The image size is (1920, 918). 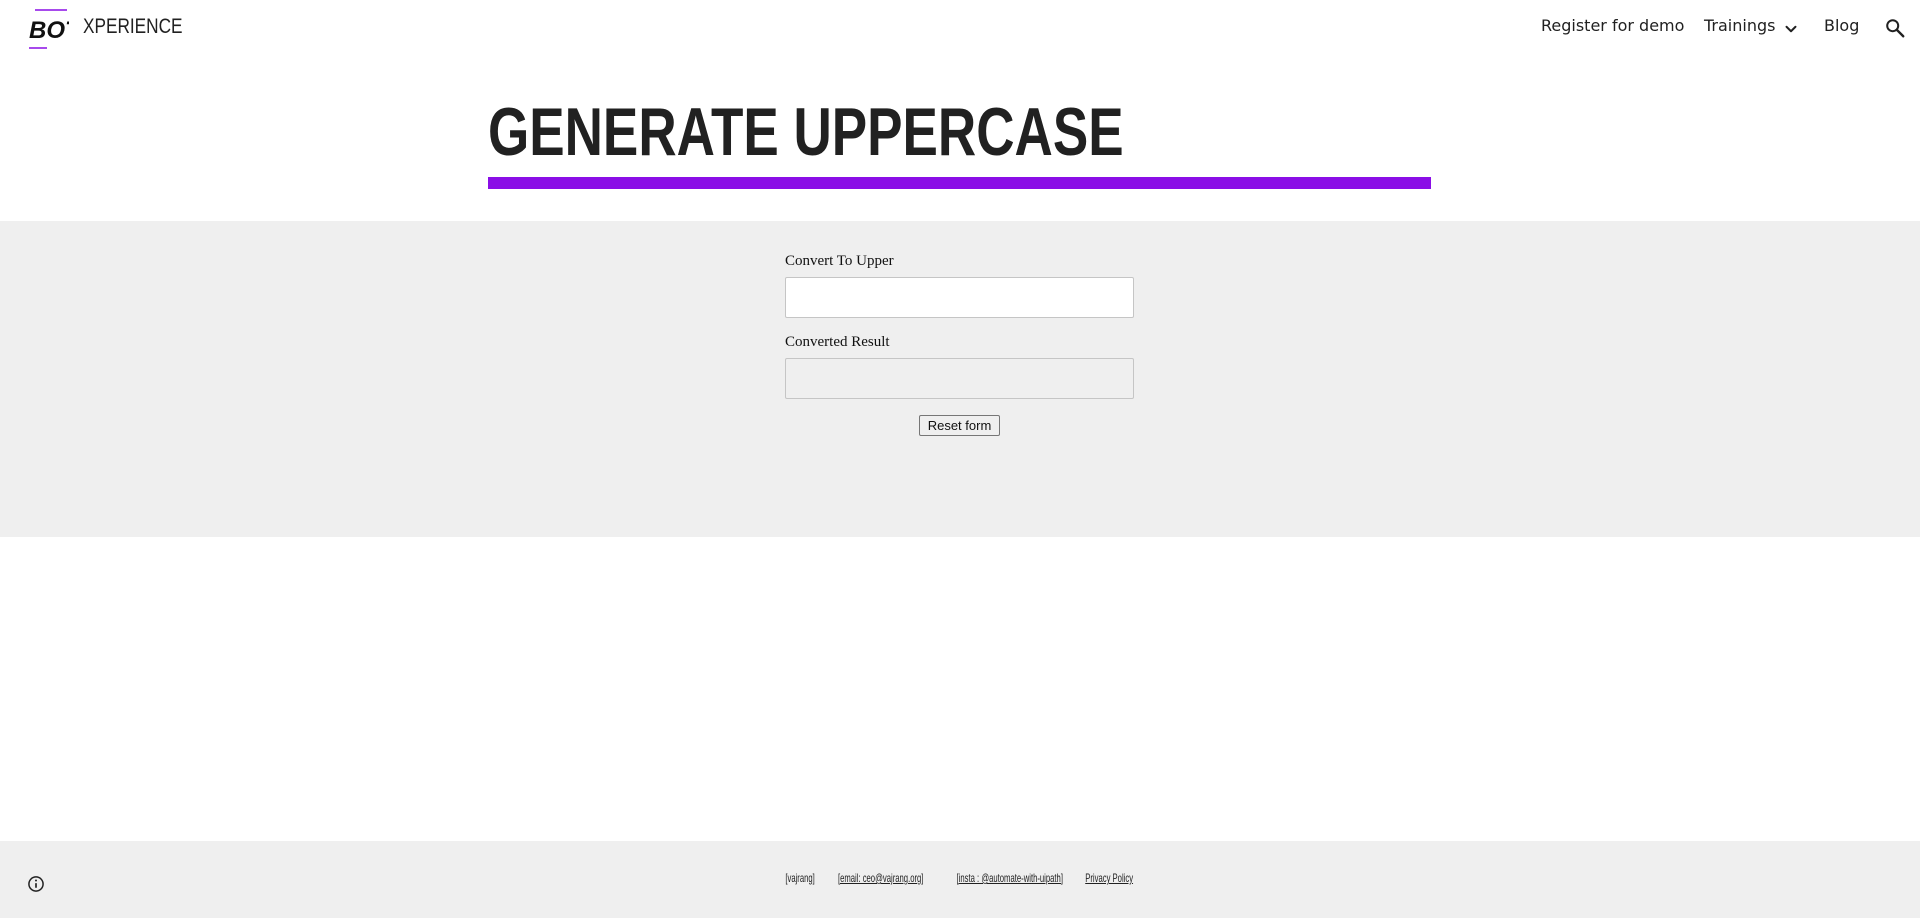 I want to click on nav-blog: Blog, so click(x=1841, y=25).